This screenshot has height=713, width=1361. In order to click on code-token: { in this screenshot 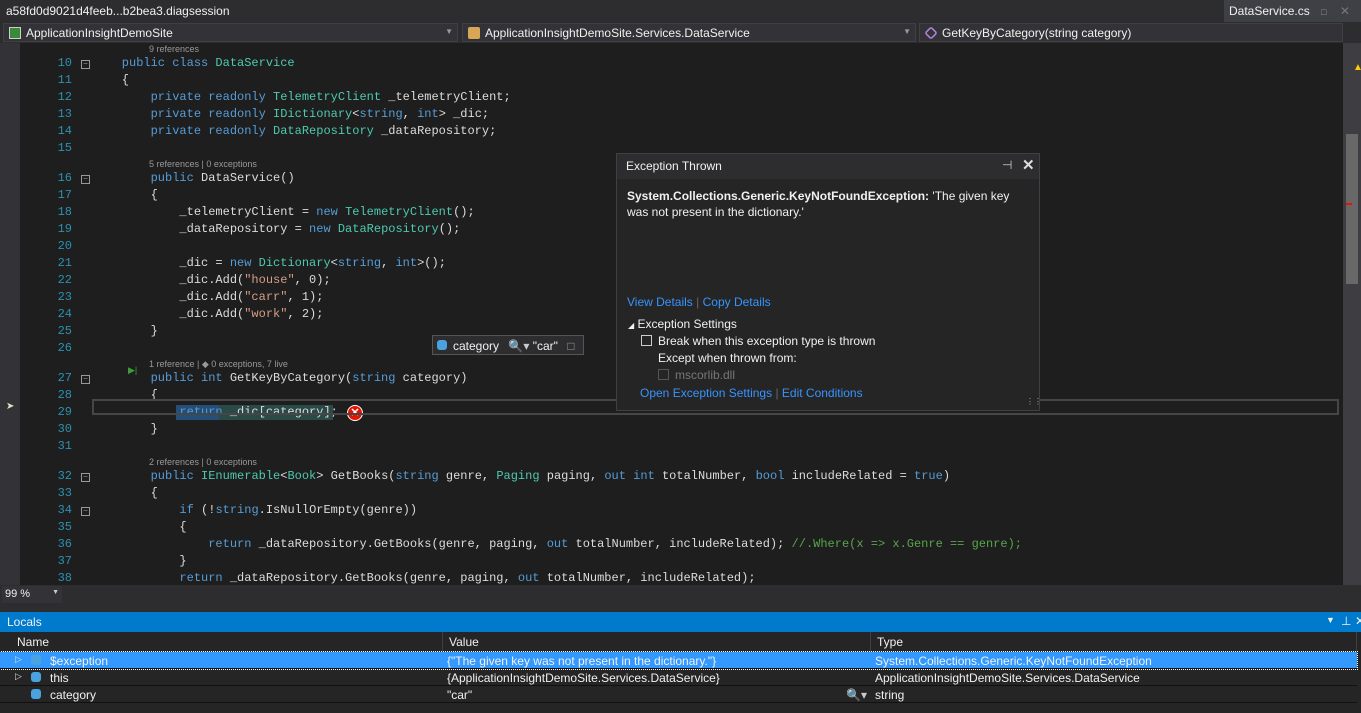, I will do `click(125, 195)`.